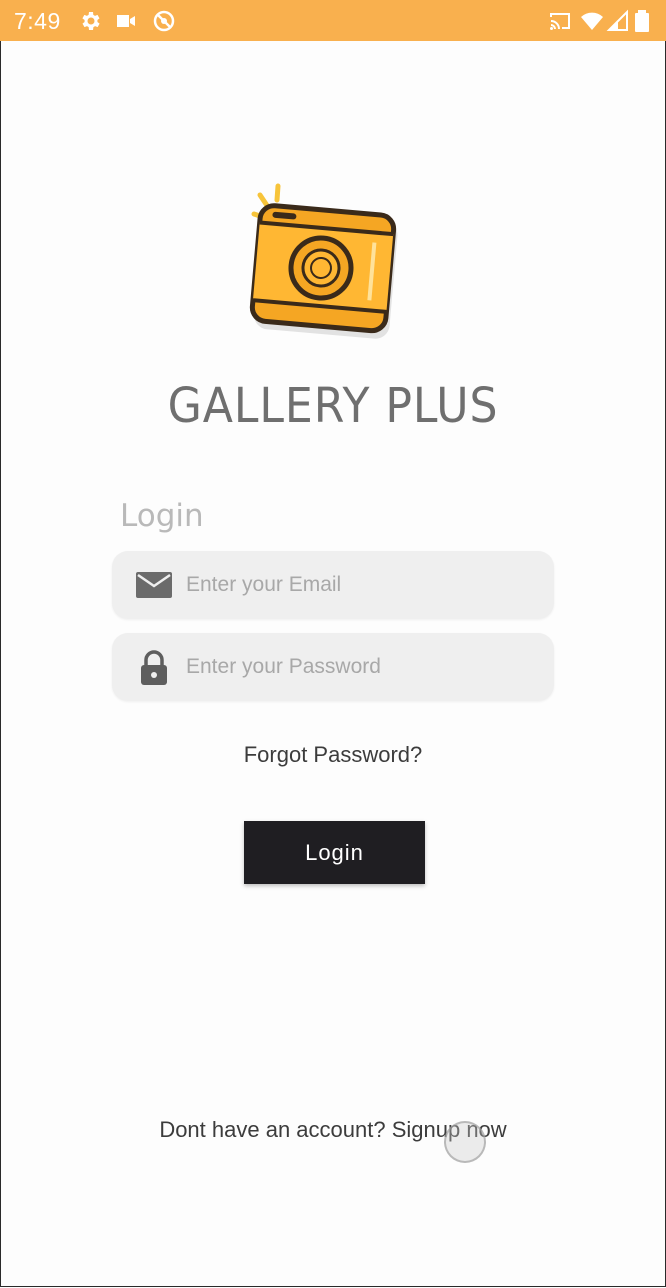 This screenshot has height=1288, width=666. What do you see at coordinates (592, 21) in the screenshot?
I see `wifi-icon` at bounding box center [592, 21].